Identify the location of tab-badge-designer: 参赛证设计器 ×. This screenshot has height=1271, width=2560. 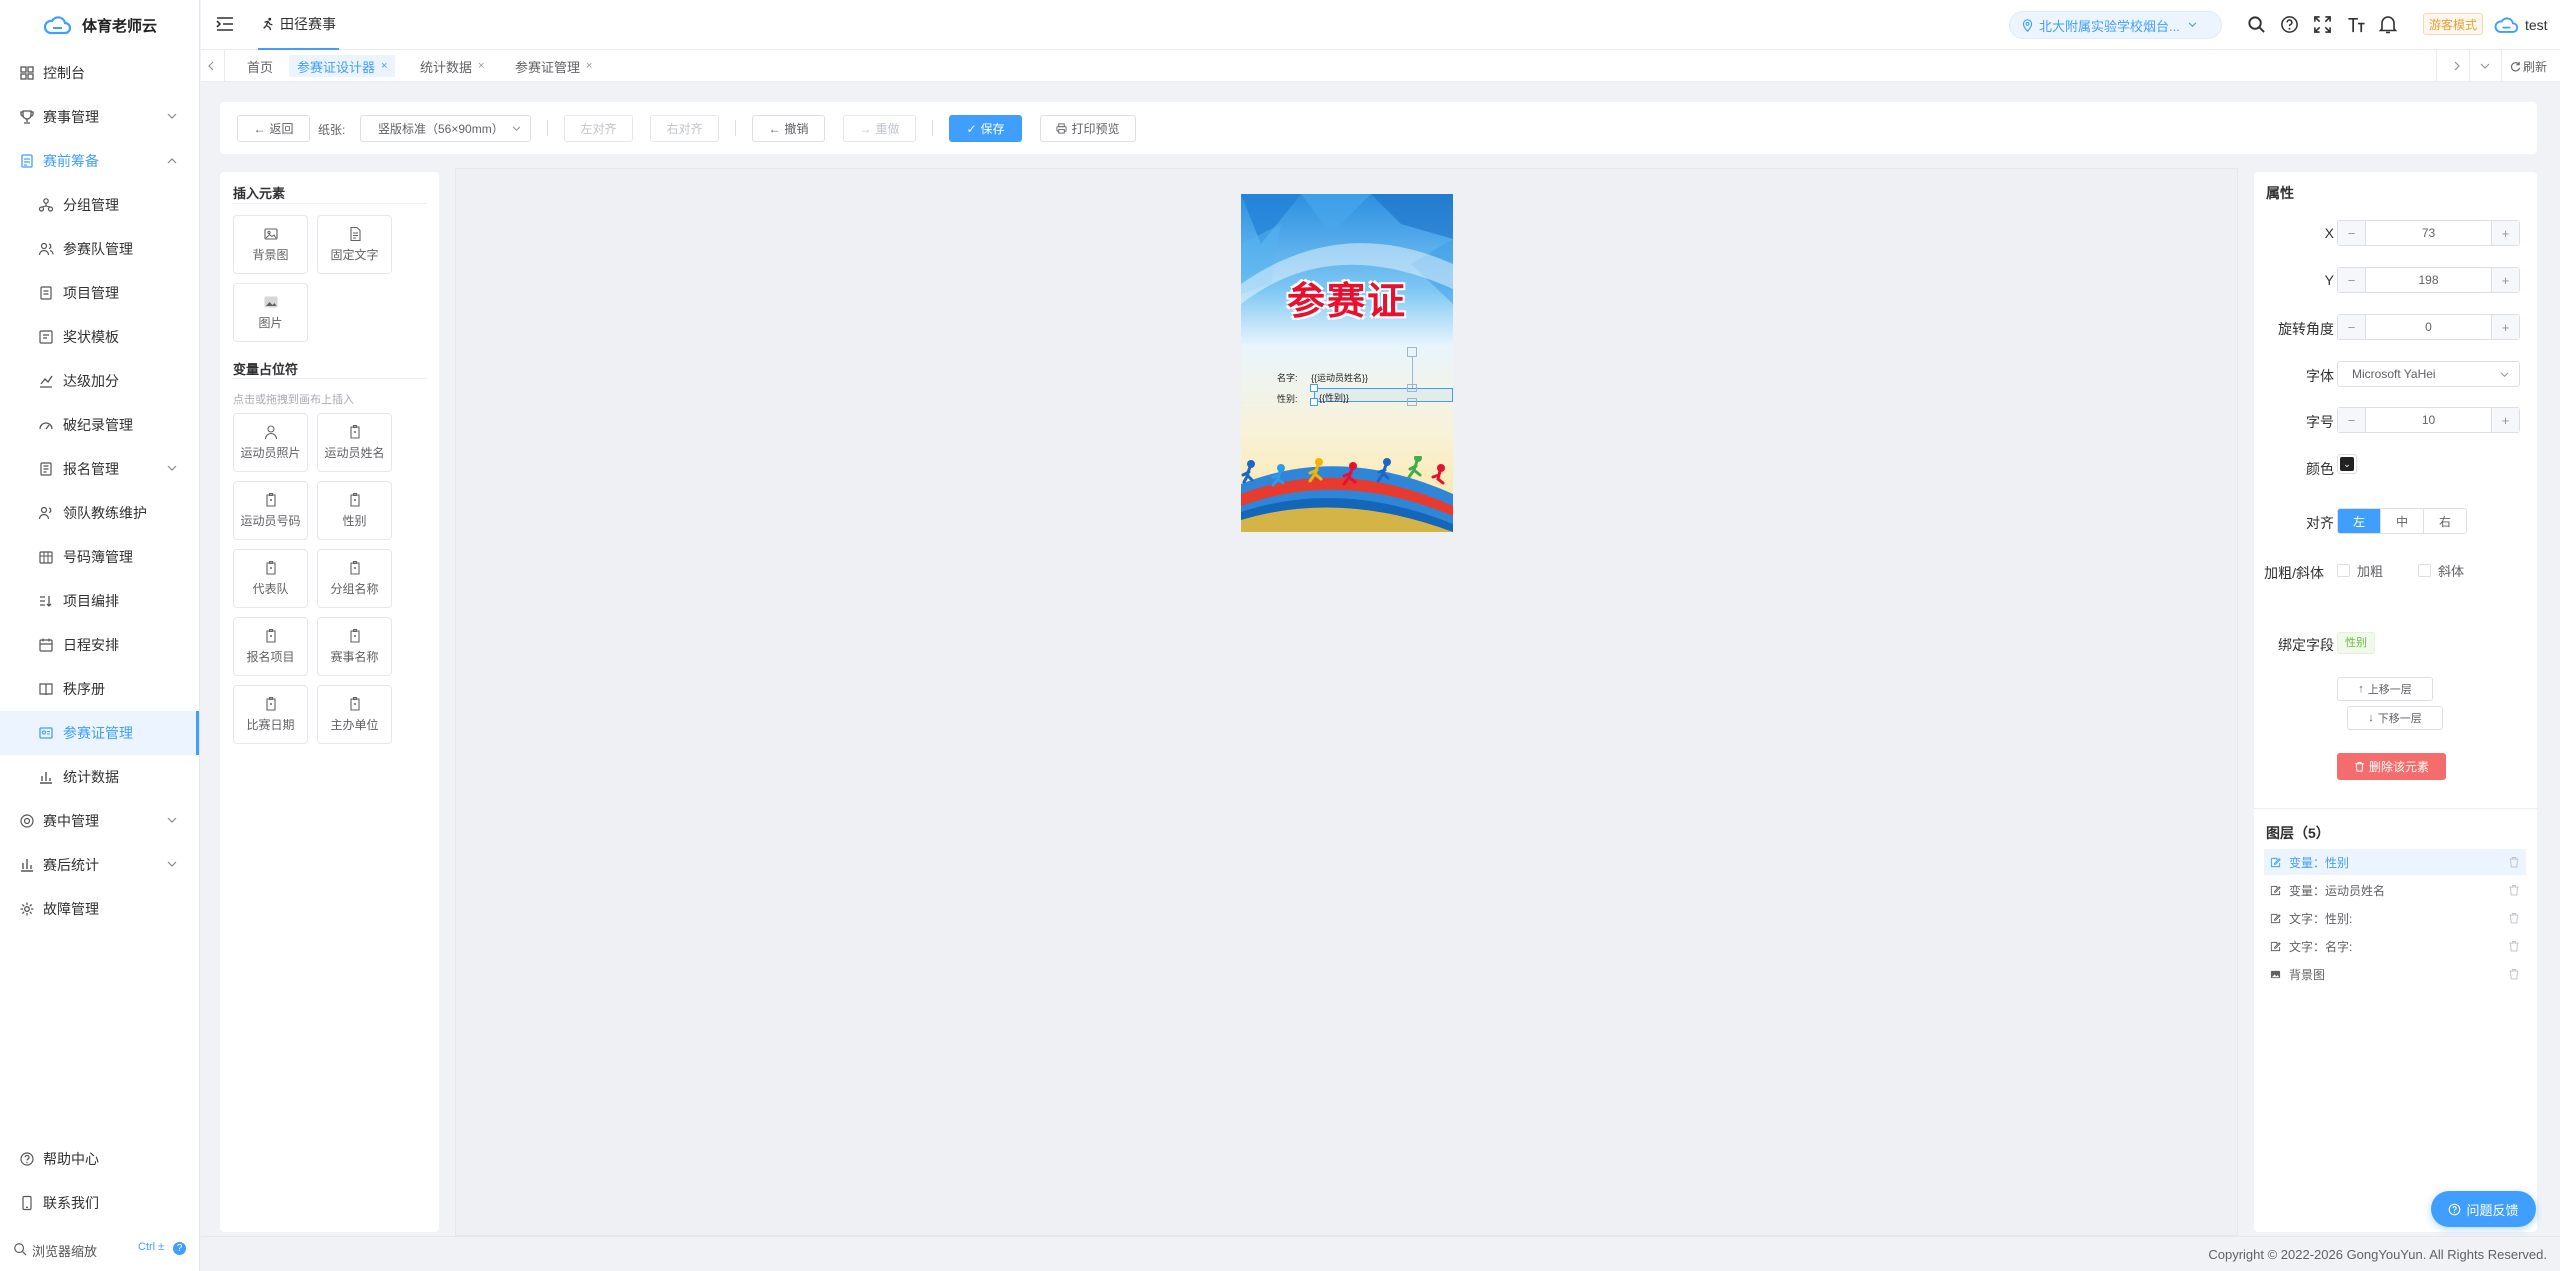
(342, 66).